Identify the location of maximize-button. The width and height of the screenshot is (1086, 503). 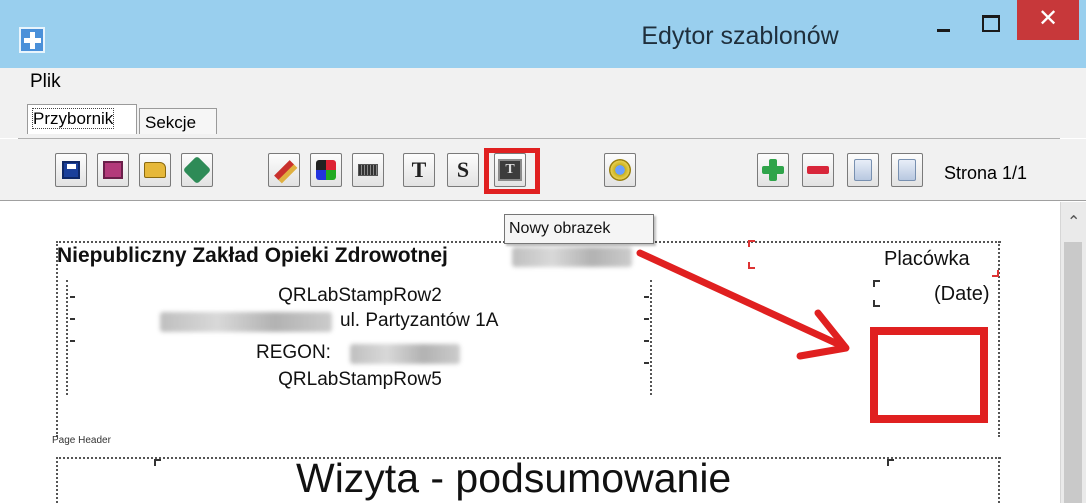
(989, 28).